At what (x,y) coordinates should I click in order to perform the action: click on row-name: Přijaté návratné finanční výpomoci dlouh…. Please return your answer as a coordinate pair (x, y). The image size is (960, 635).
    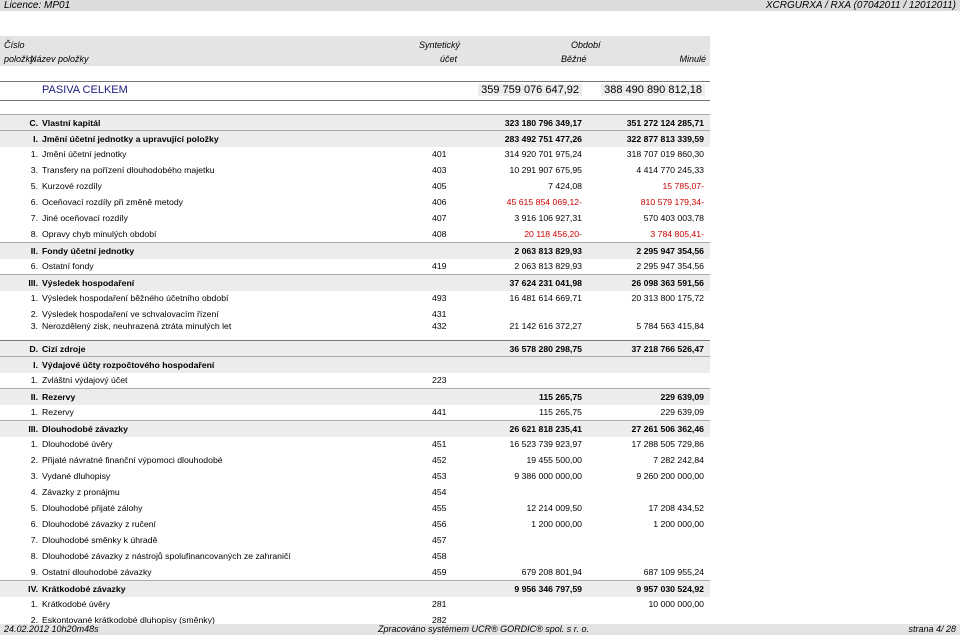
    Looking at the image, I should click on (132, 460).